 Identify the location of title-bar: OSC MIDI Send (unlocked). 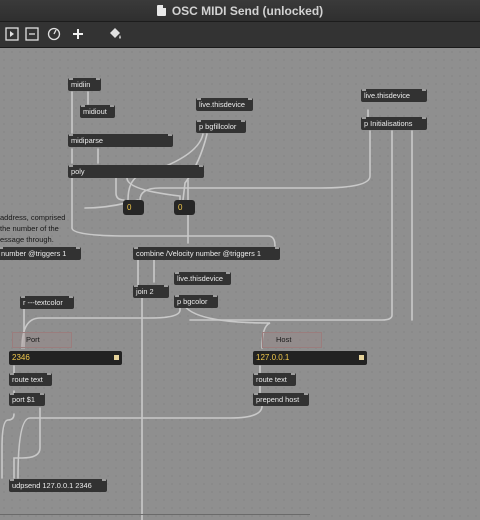
(240, 11).